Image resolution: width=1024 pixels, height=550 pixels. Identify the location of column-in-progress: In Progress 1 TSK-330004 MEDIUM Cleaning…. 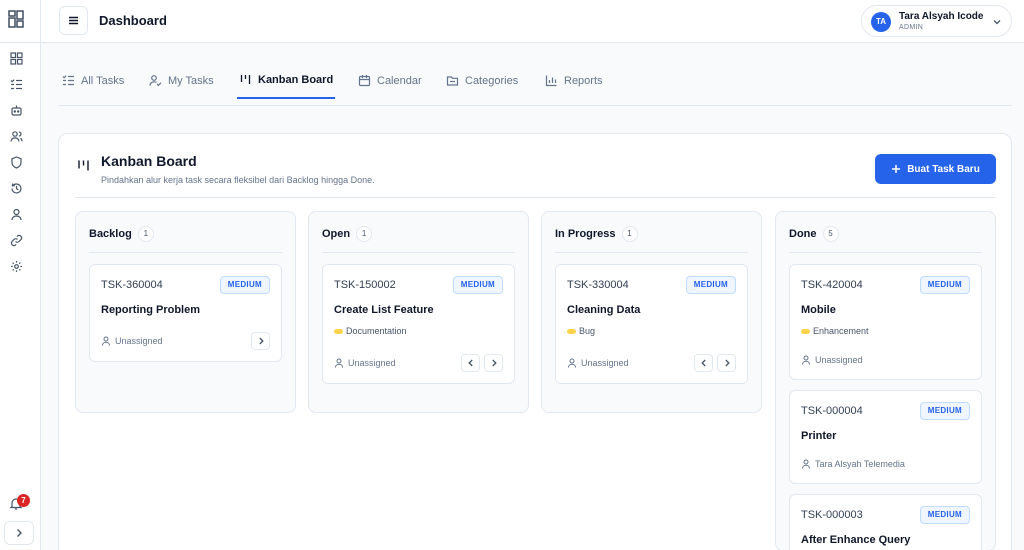
(651, 312).